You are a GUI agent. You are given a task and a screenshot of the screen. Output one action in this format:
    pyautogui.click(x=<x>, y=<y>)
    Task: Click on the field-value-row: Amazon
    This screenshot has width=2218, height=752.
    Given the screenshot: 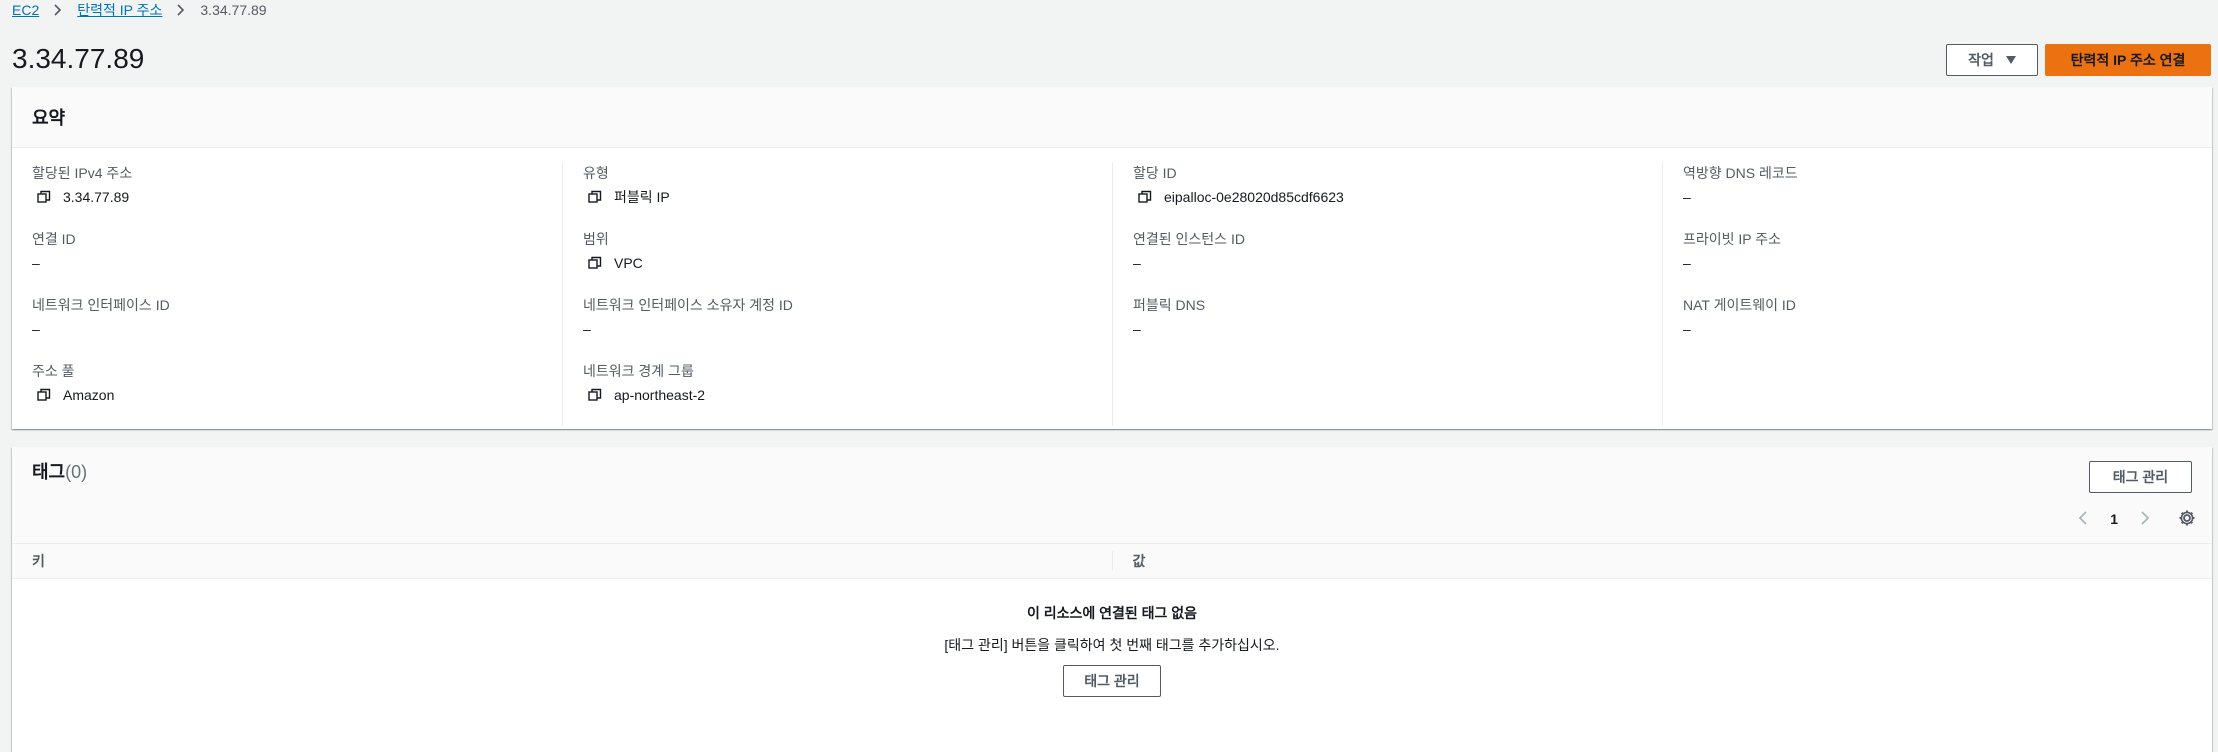 What is the action you would take?
    pyautogui.click(x=287, y=395)
    